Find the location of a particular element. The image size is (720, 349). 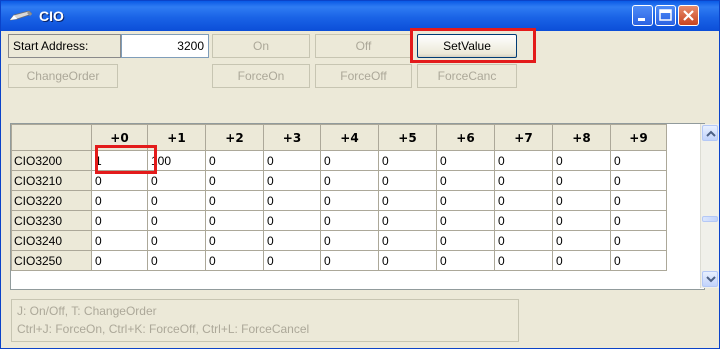

off-button: Off is located at coordinates (363, 46).